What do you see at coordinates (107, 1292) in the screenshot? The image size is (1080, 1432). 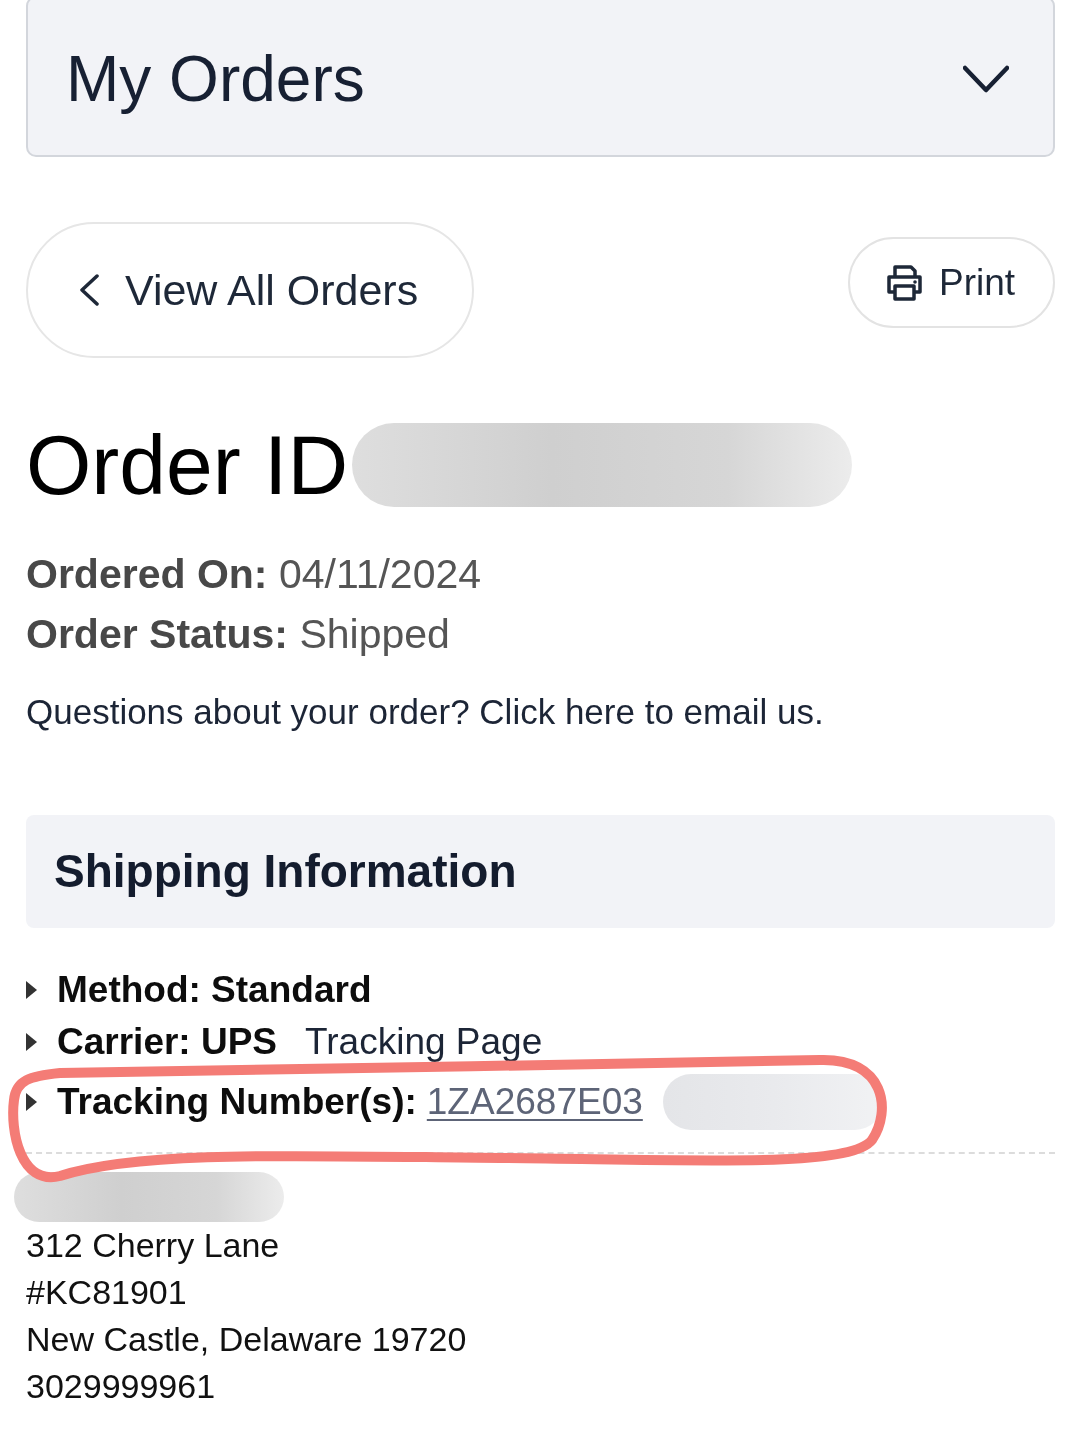 I see `address-line: #KC81901` at bounding box center [107, 1292].